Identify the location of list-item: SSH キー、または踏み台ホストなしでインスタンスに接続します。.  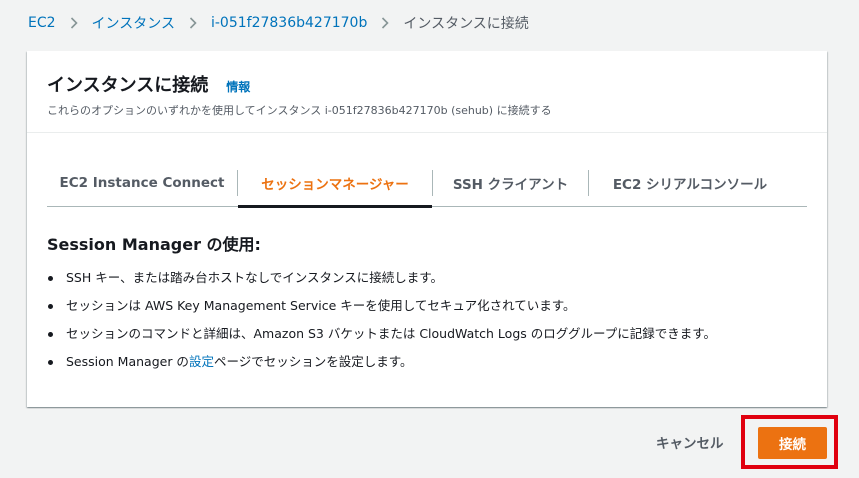
(381, 278).